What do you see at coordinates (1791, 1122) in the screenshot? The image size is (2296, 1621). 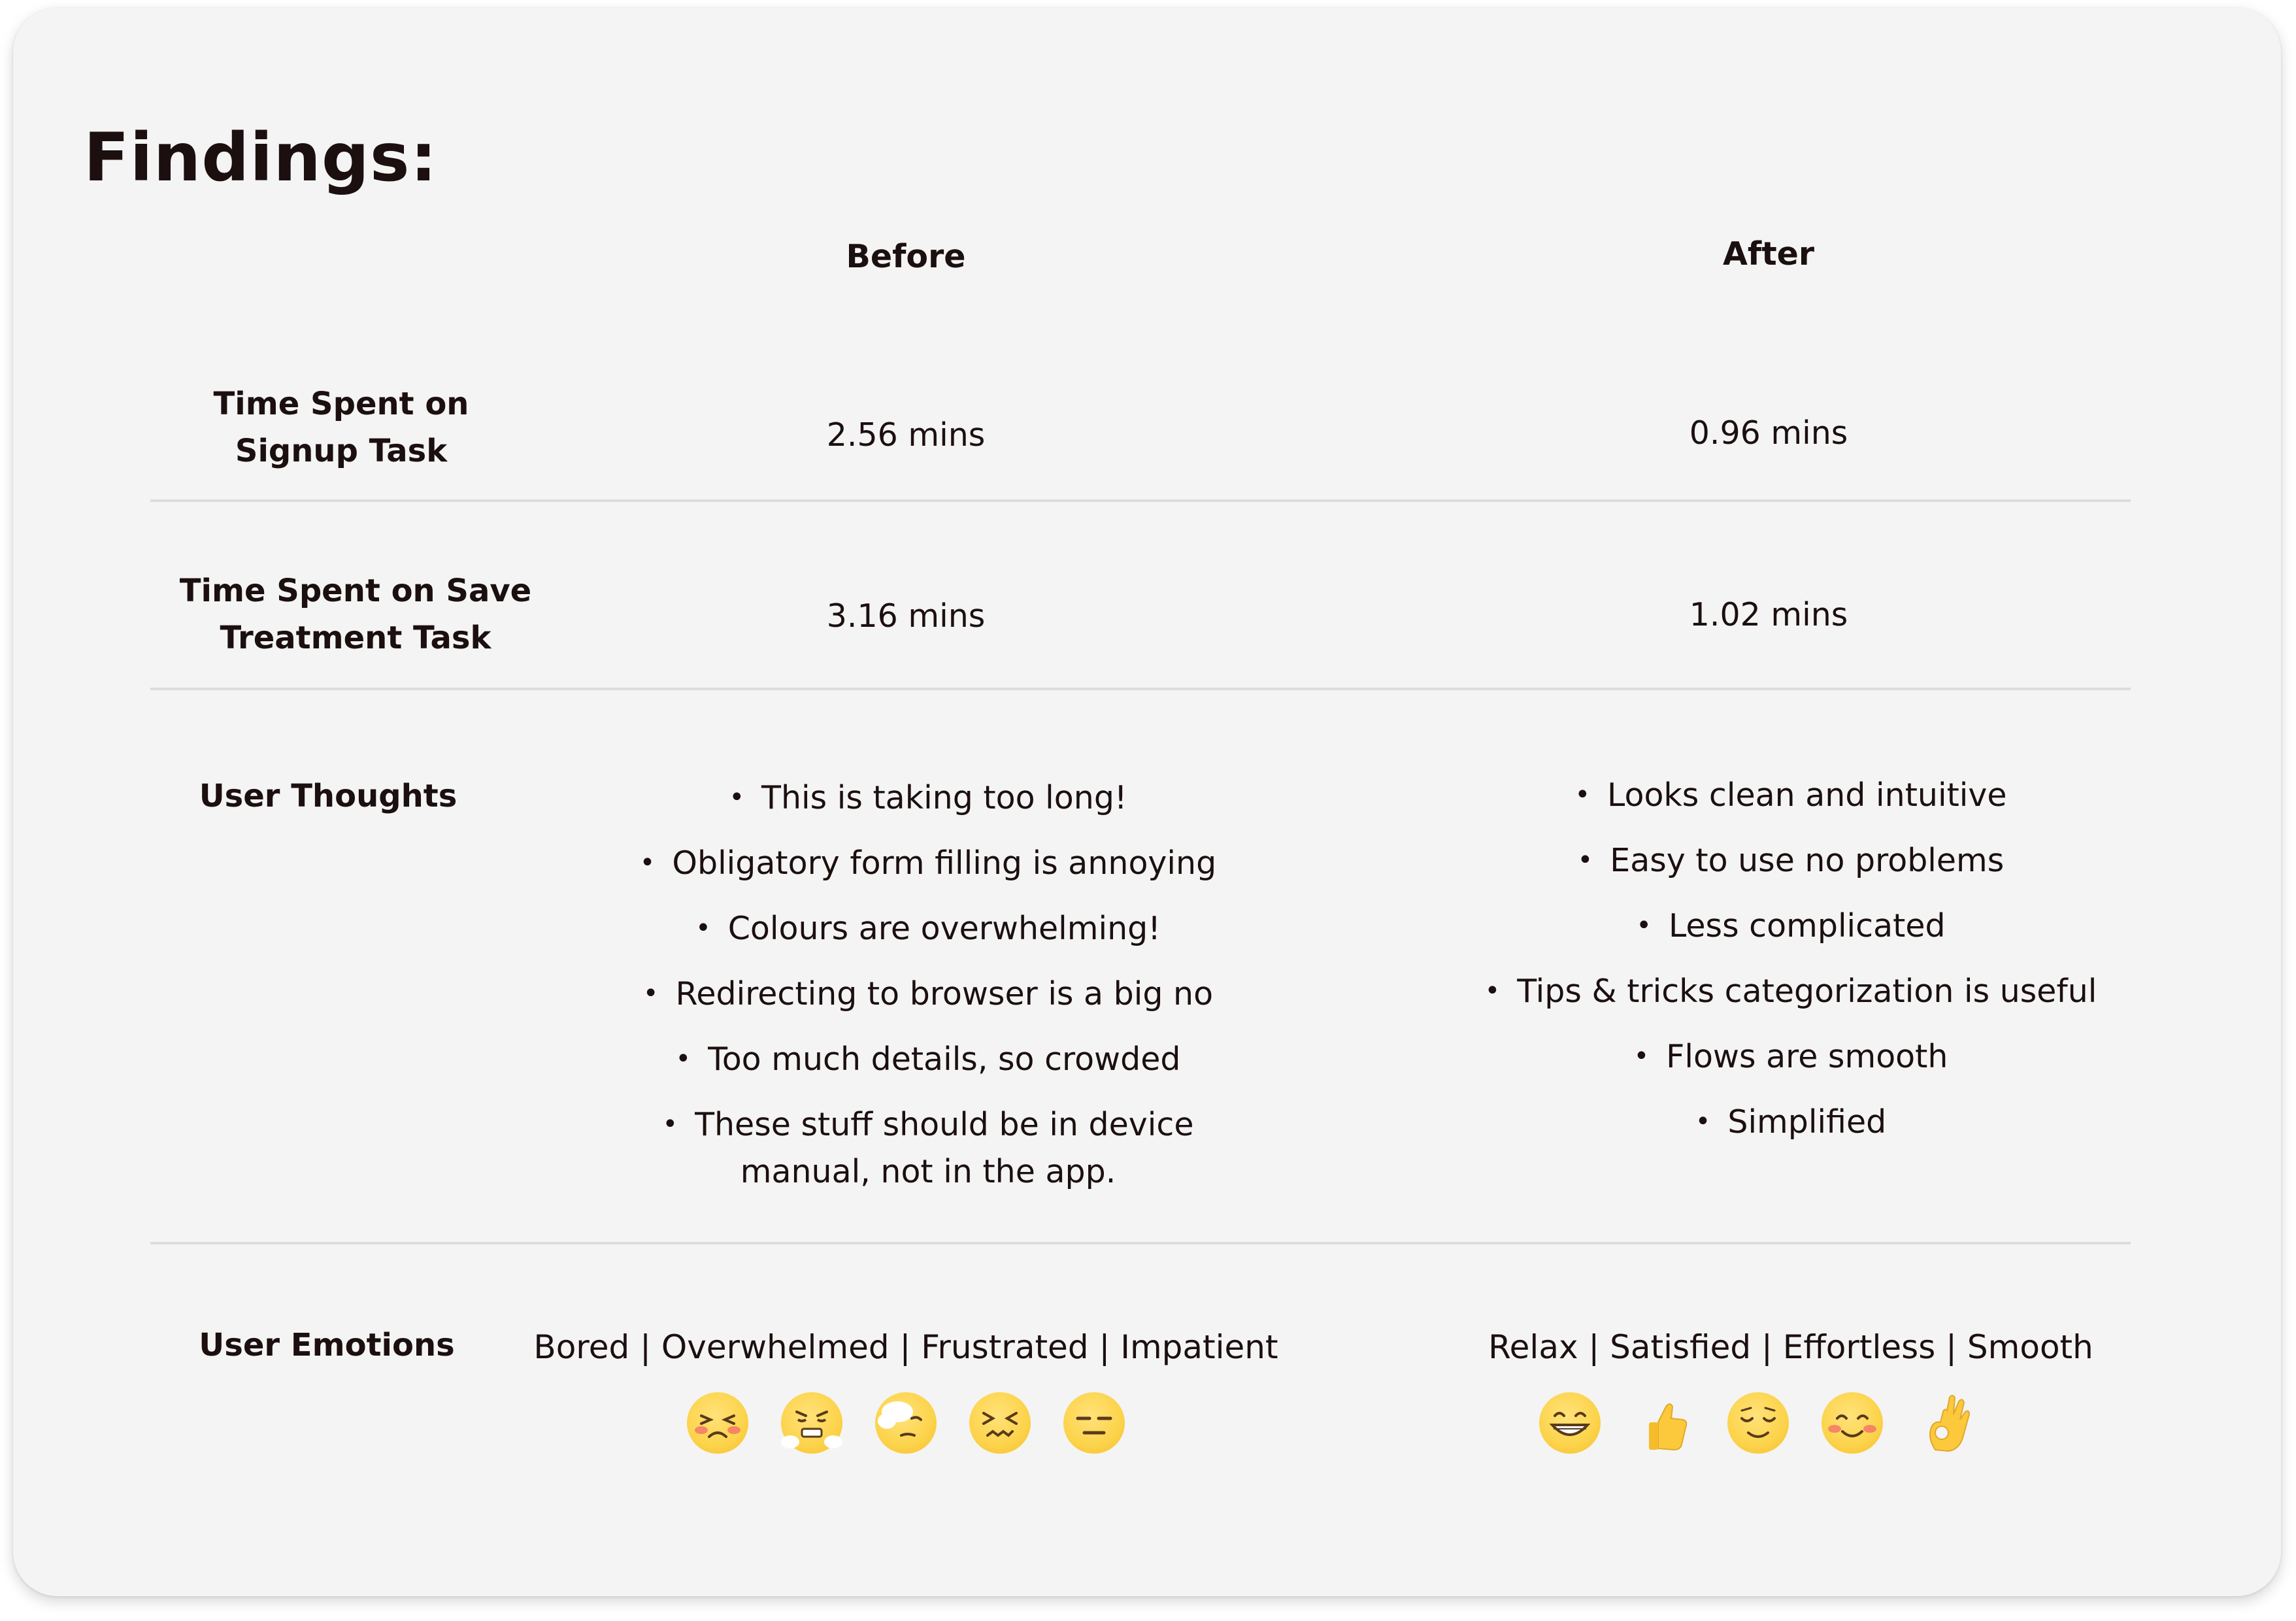 I see `list-item: • Simplified` at bounding box center [1791, 1122].